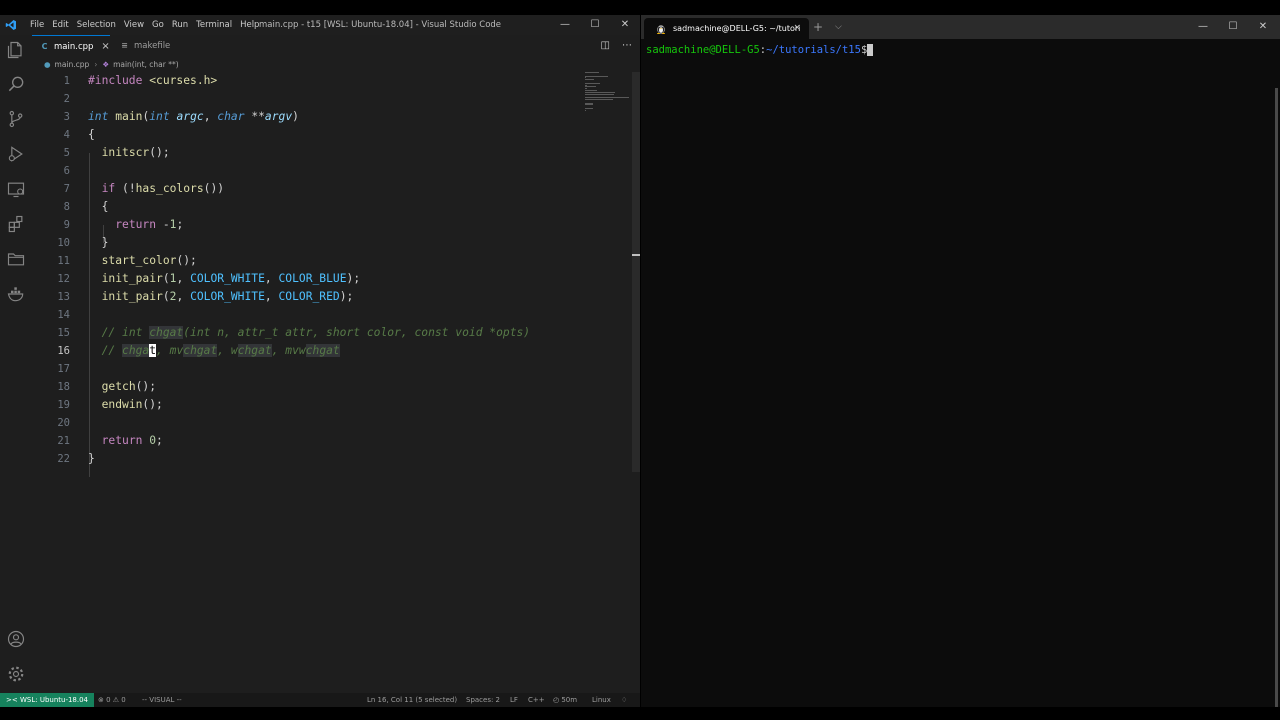 The image size is (1280, 720). Describe the element at coordinates (818, 27) in the screenshot. I see `new-tab-button: +` at that location.